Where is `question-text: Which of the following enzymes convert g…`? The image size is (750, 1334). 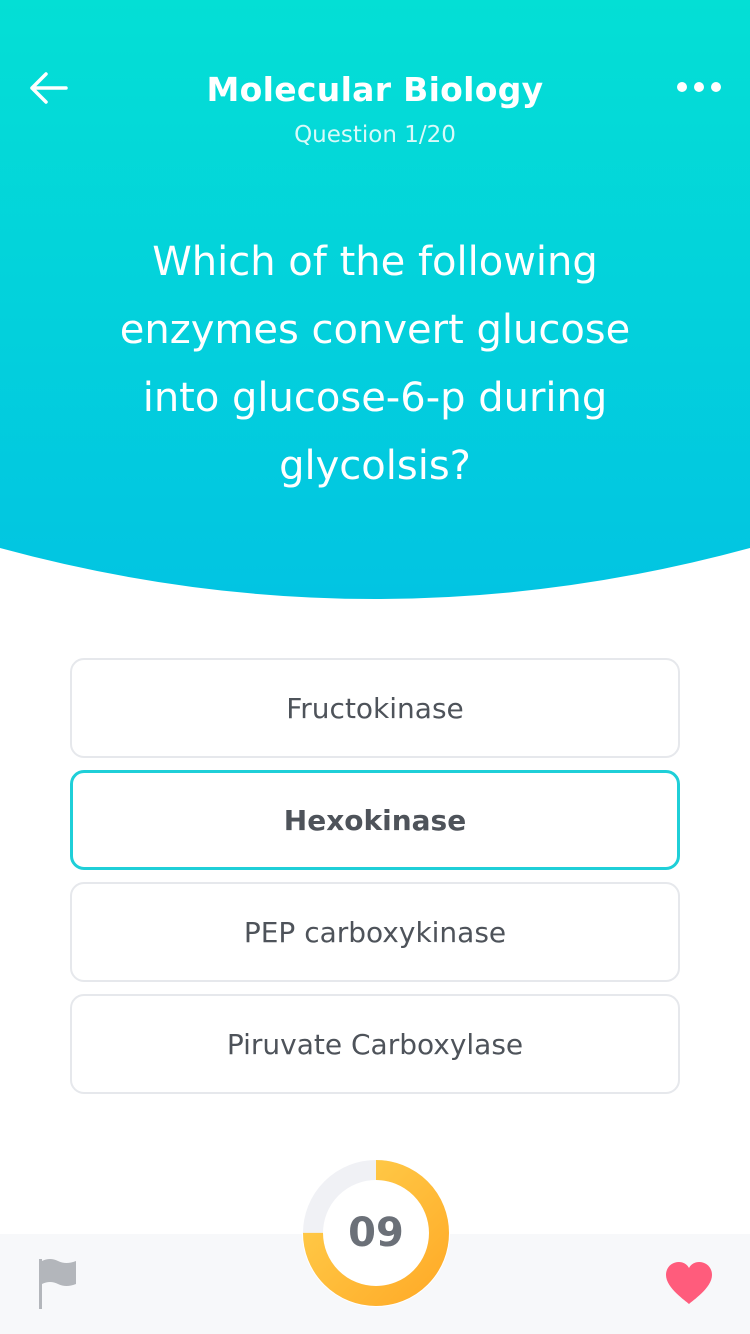 question-text: Which of the following enzymes convert g… is located at coordinates (375, 364).